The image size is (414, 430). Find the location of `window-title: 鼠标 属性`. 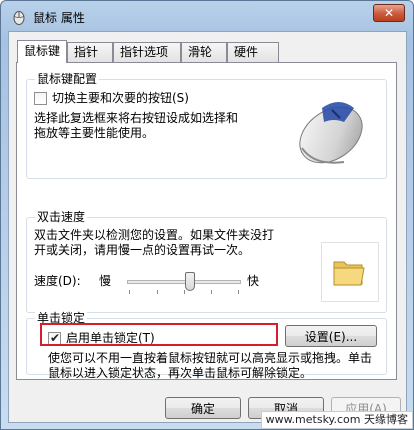

window-title: 鼠标 属性 is located at coordinates (59, 18).